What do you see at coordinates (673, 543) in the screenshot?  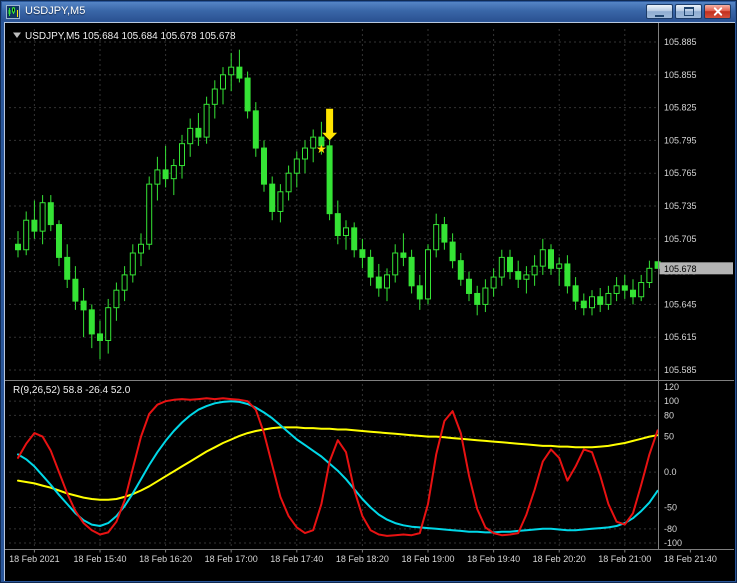 I see `indicator-tick-label: -100` at bounding box center [673, 543].